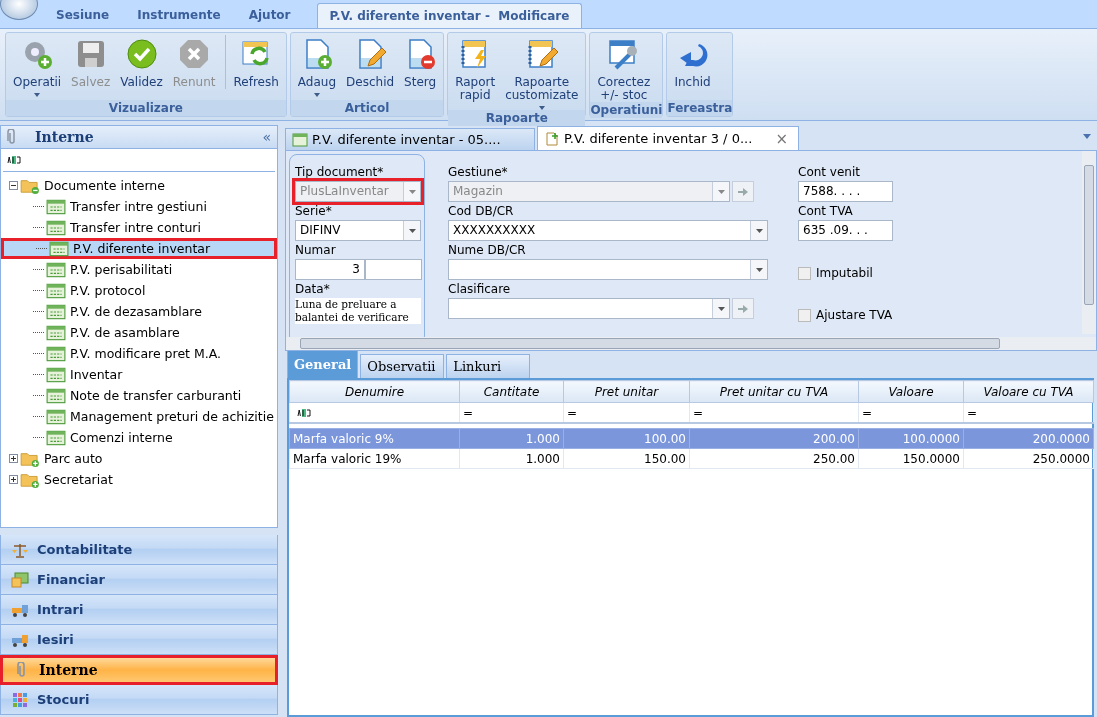 The width and height of the screenshot is (1097, 717). Describe the element at coordinates (139, 206) in the screenshot. I see `tree-item: Transfer intre gestiuni` at that location.